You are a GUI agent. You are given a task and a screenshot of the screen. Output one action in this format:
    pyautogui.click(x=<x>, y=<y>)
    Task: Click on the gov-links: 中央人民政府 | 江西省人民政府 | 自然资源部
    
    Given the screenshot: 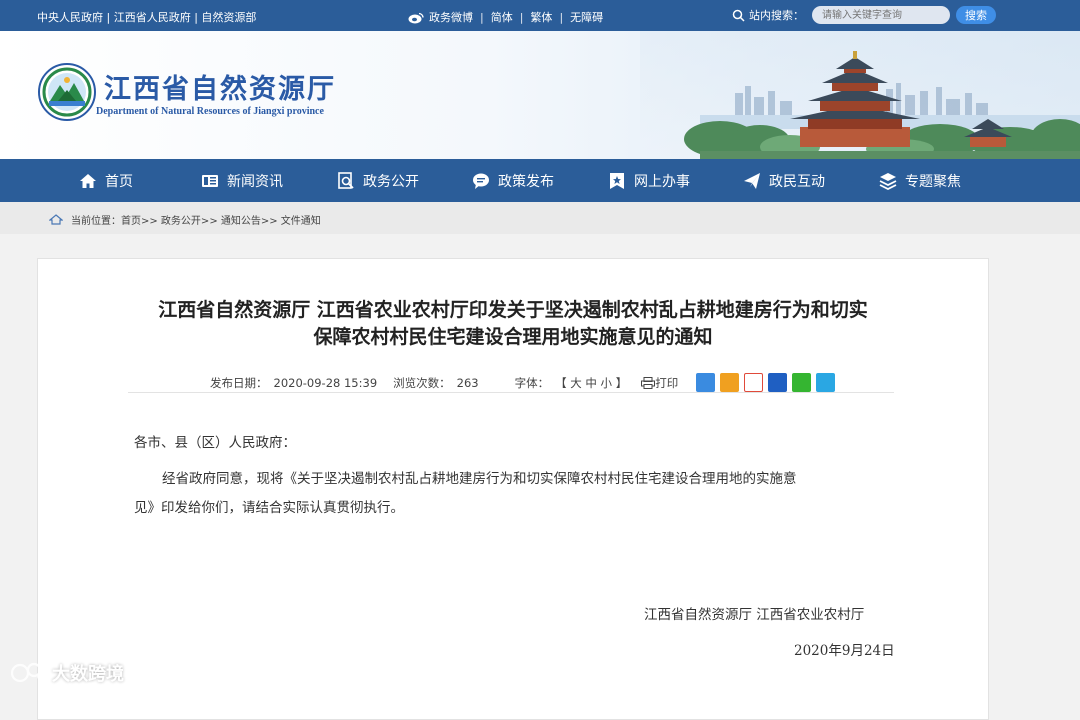 What is the action you would take?
    pyautogui.click(x=146, y=17)
    